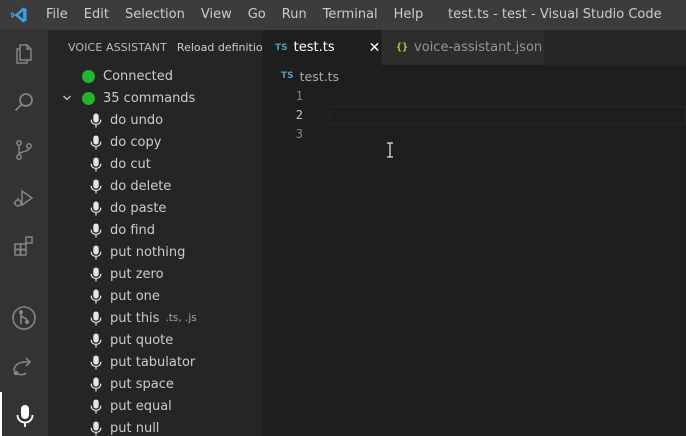 The image size is (686, 436). What do you see at coordinates (24, 246) in the screenshot?
I see `extensions-icon` at bounding box center [24, 246].